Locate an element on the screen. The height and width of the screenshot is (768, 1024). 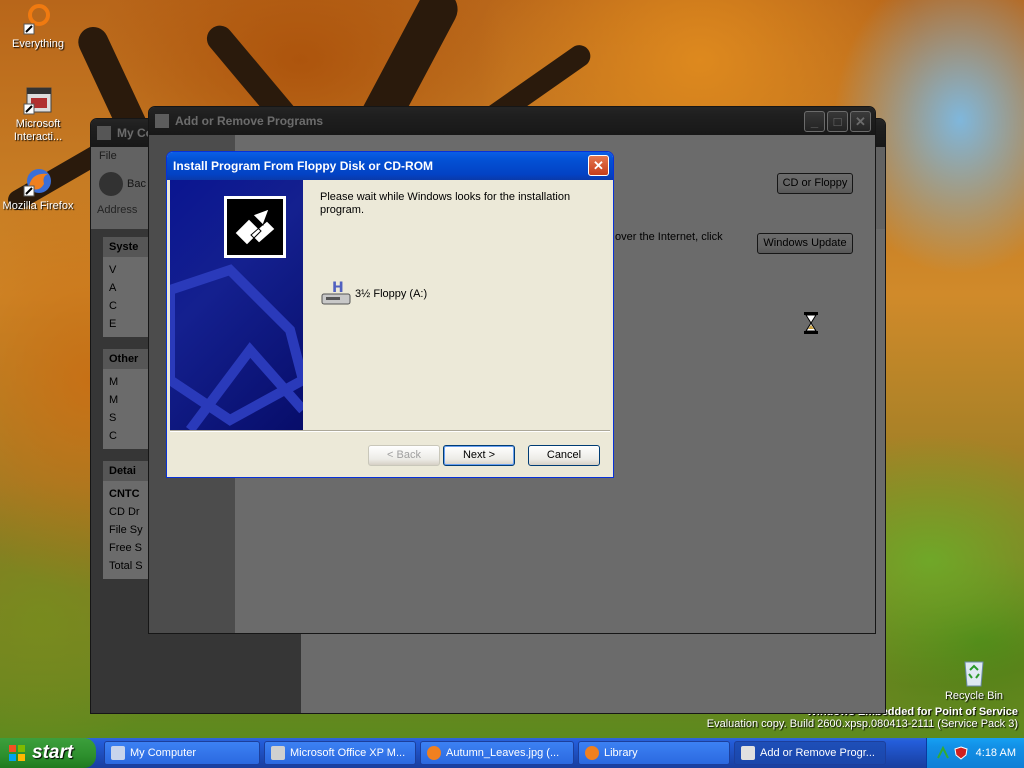
back-icon is located at coordinates (111, 184).